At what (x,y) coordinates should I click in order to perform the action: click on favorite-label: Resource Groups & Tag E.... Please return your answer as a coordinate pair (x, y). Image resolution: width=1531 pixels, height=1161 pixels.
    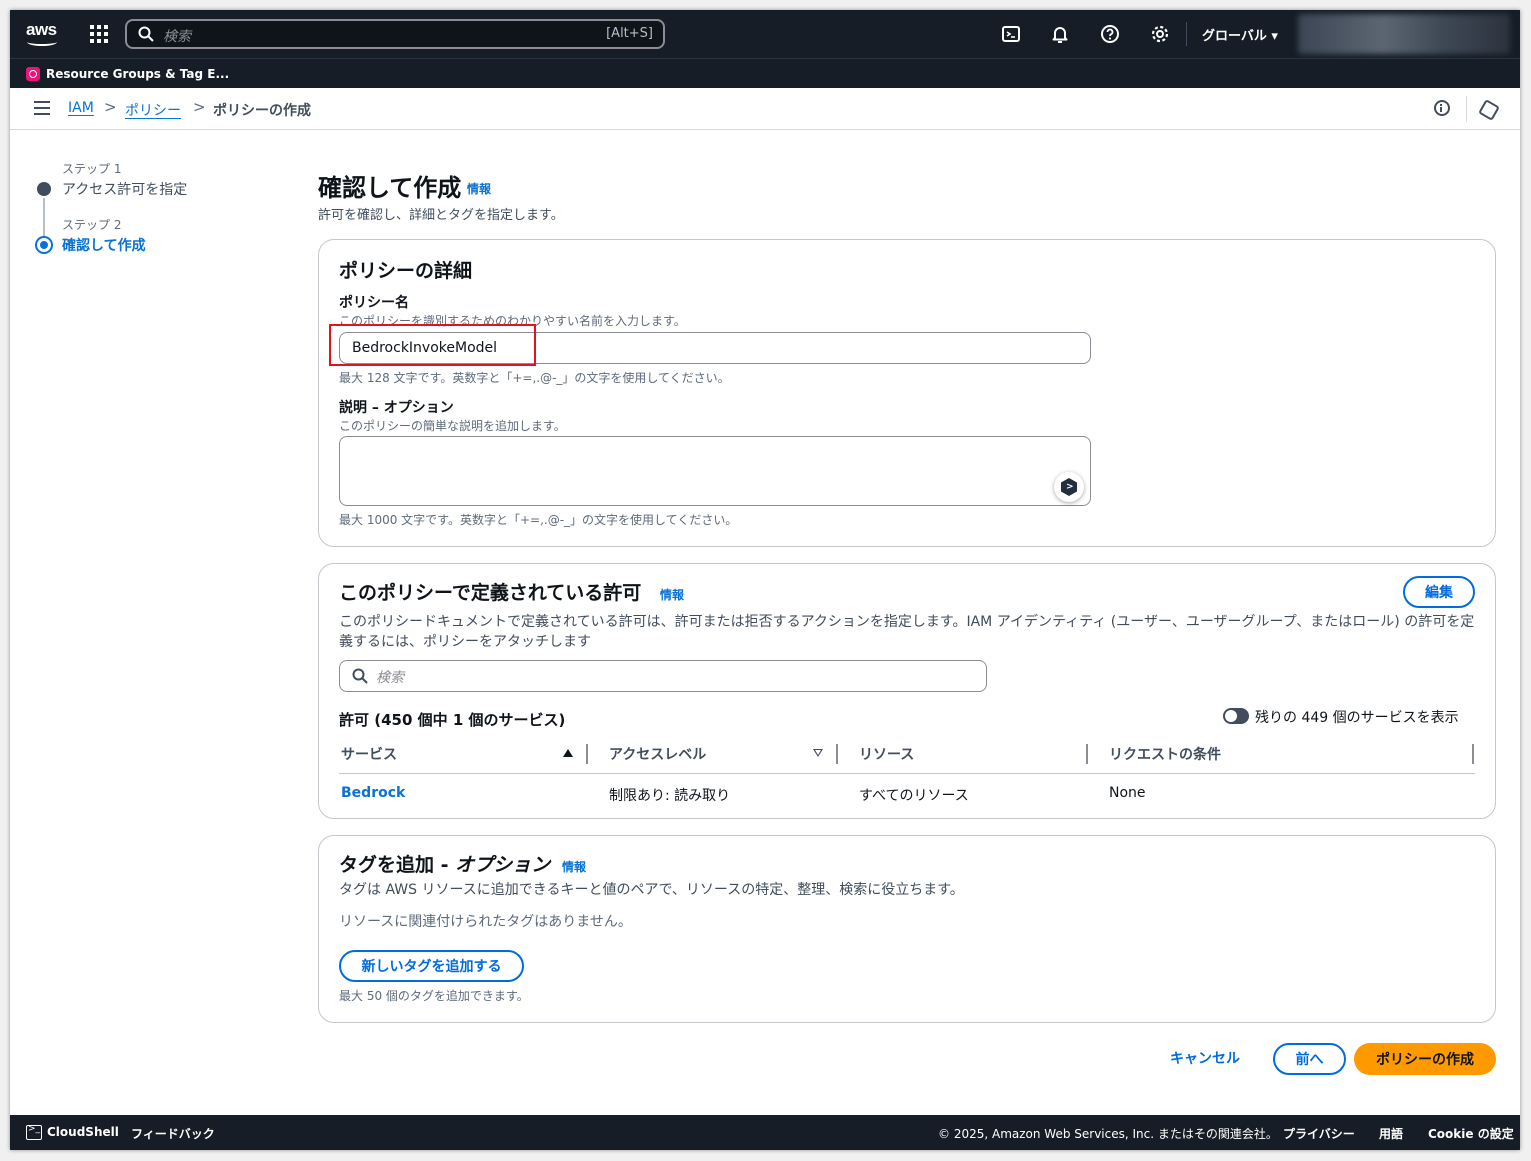
    Looking at the image, I should click on (138, 74).